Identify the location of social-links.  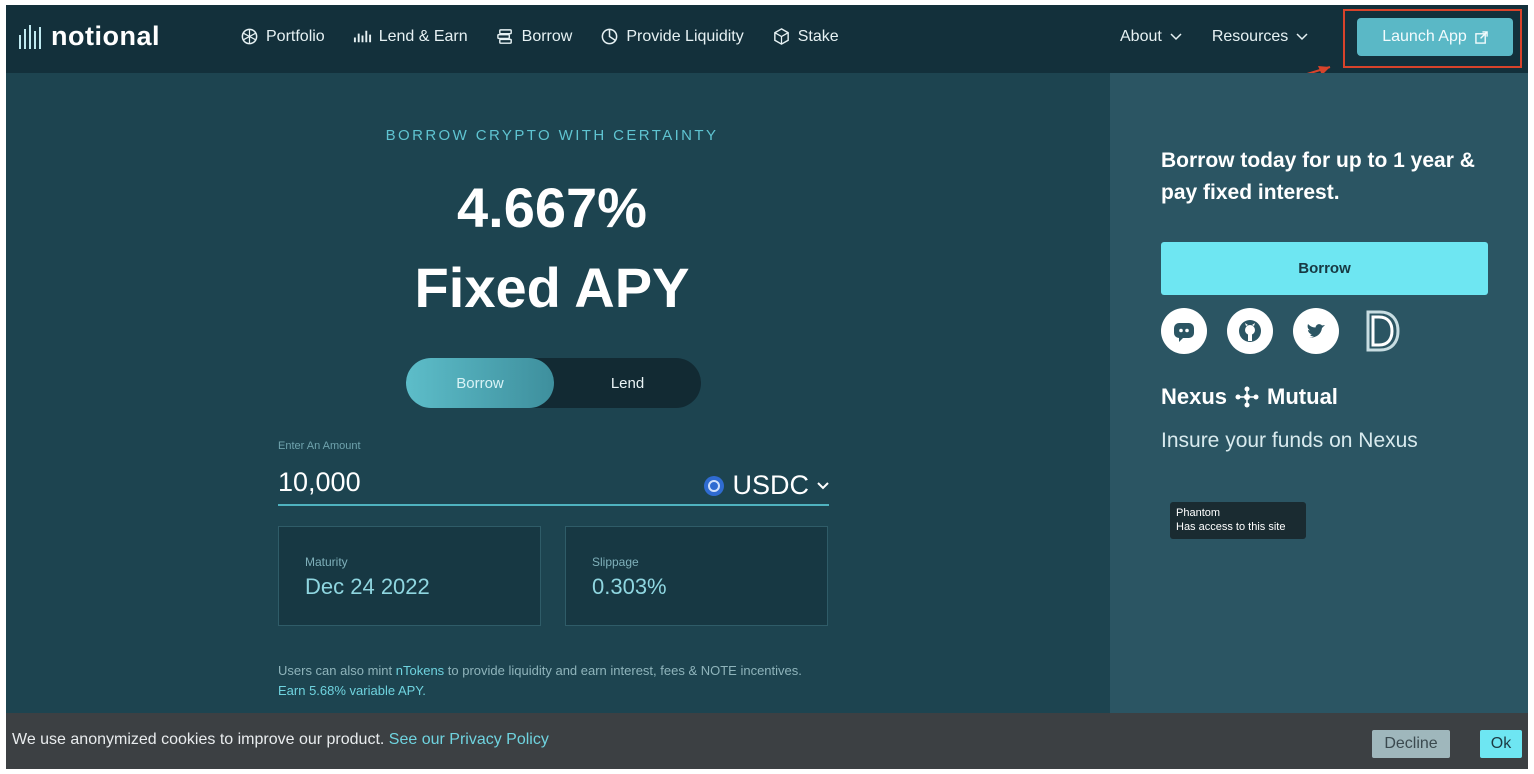
(1283, 331).